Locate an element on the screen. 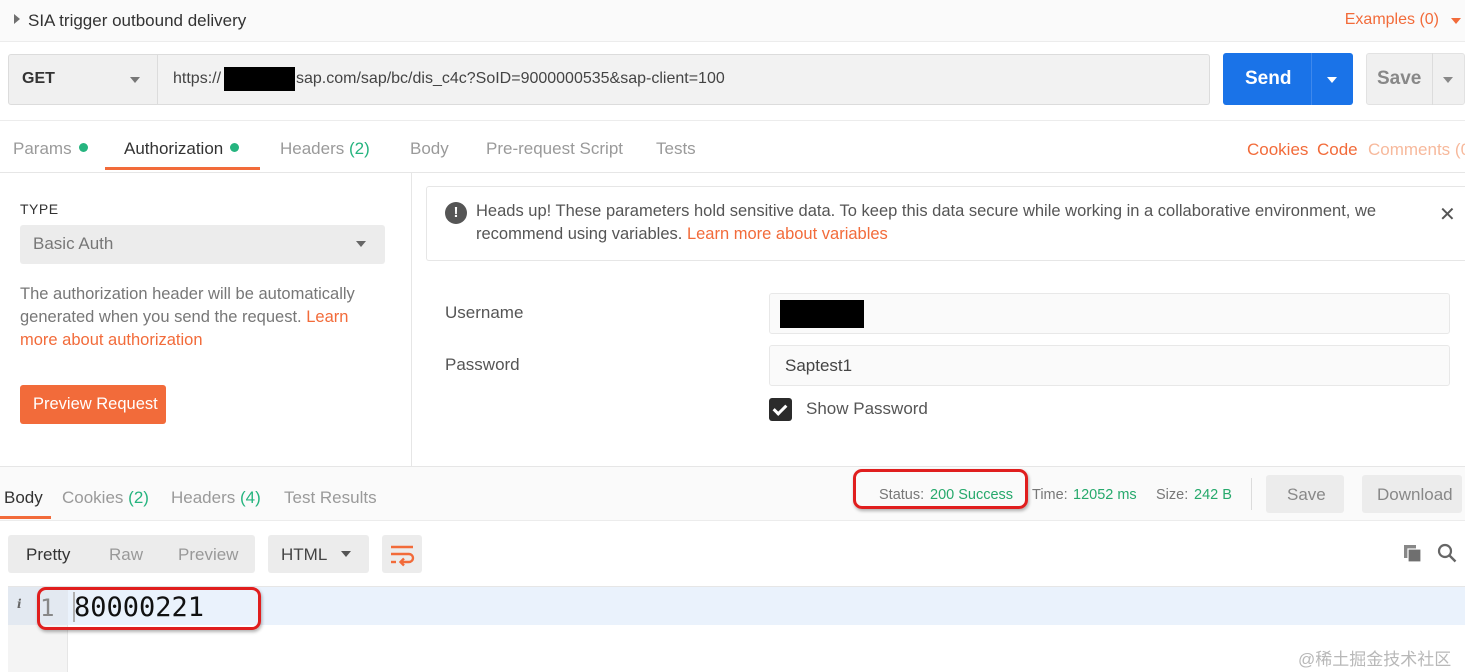  time-label: Time: is located at coordinates (1050, 495).